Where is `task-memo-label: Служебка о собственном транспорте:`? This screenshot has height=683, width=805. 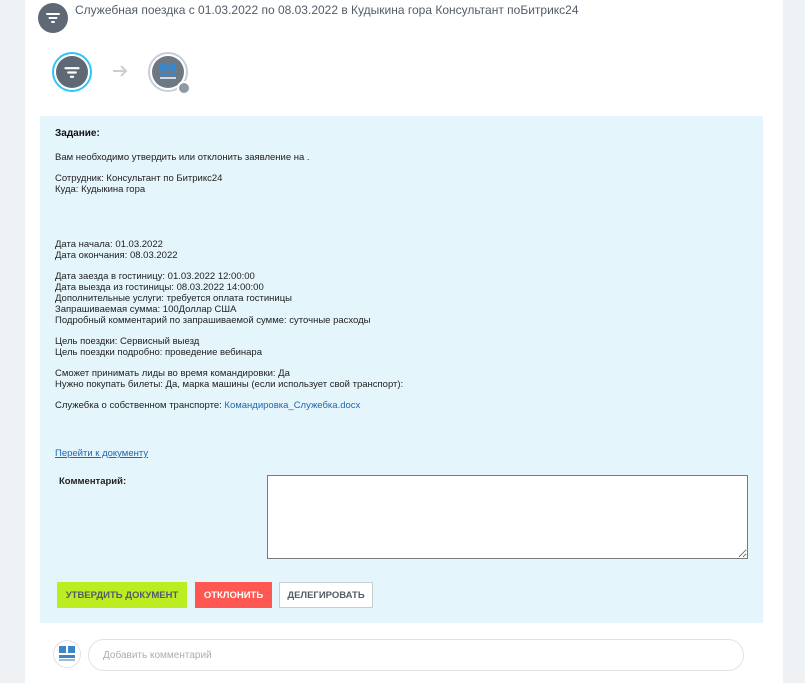 task-memo-label: Служебка о собственном транспорте: is located at coordinates (140, 405).